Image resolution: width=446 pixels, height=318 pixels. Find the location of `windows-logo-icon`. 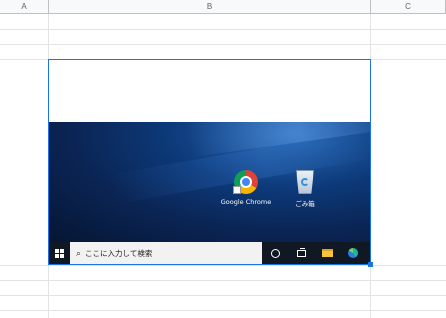

windows-logo-icon is located at coordinates (59, 253).